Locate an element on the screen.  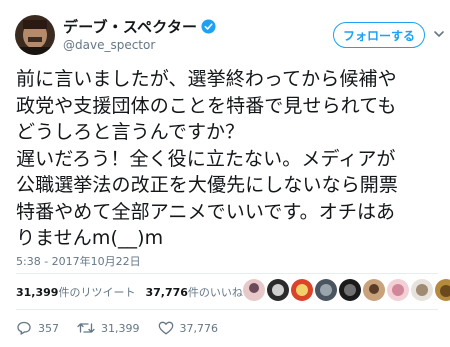
like-count: 37,776 is located at coordinates (199, 328).